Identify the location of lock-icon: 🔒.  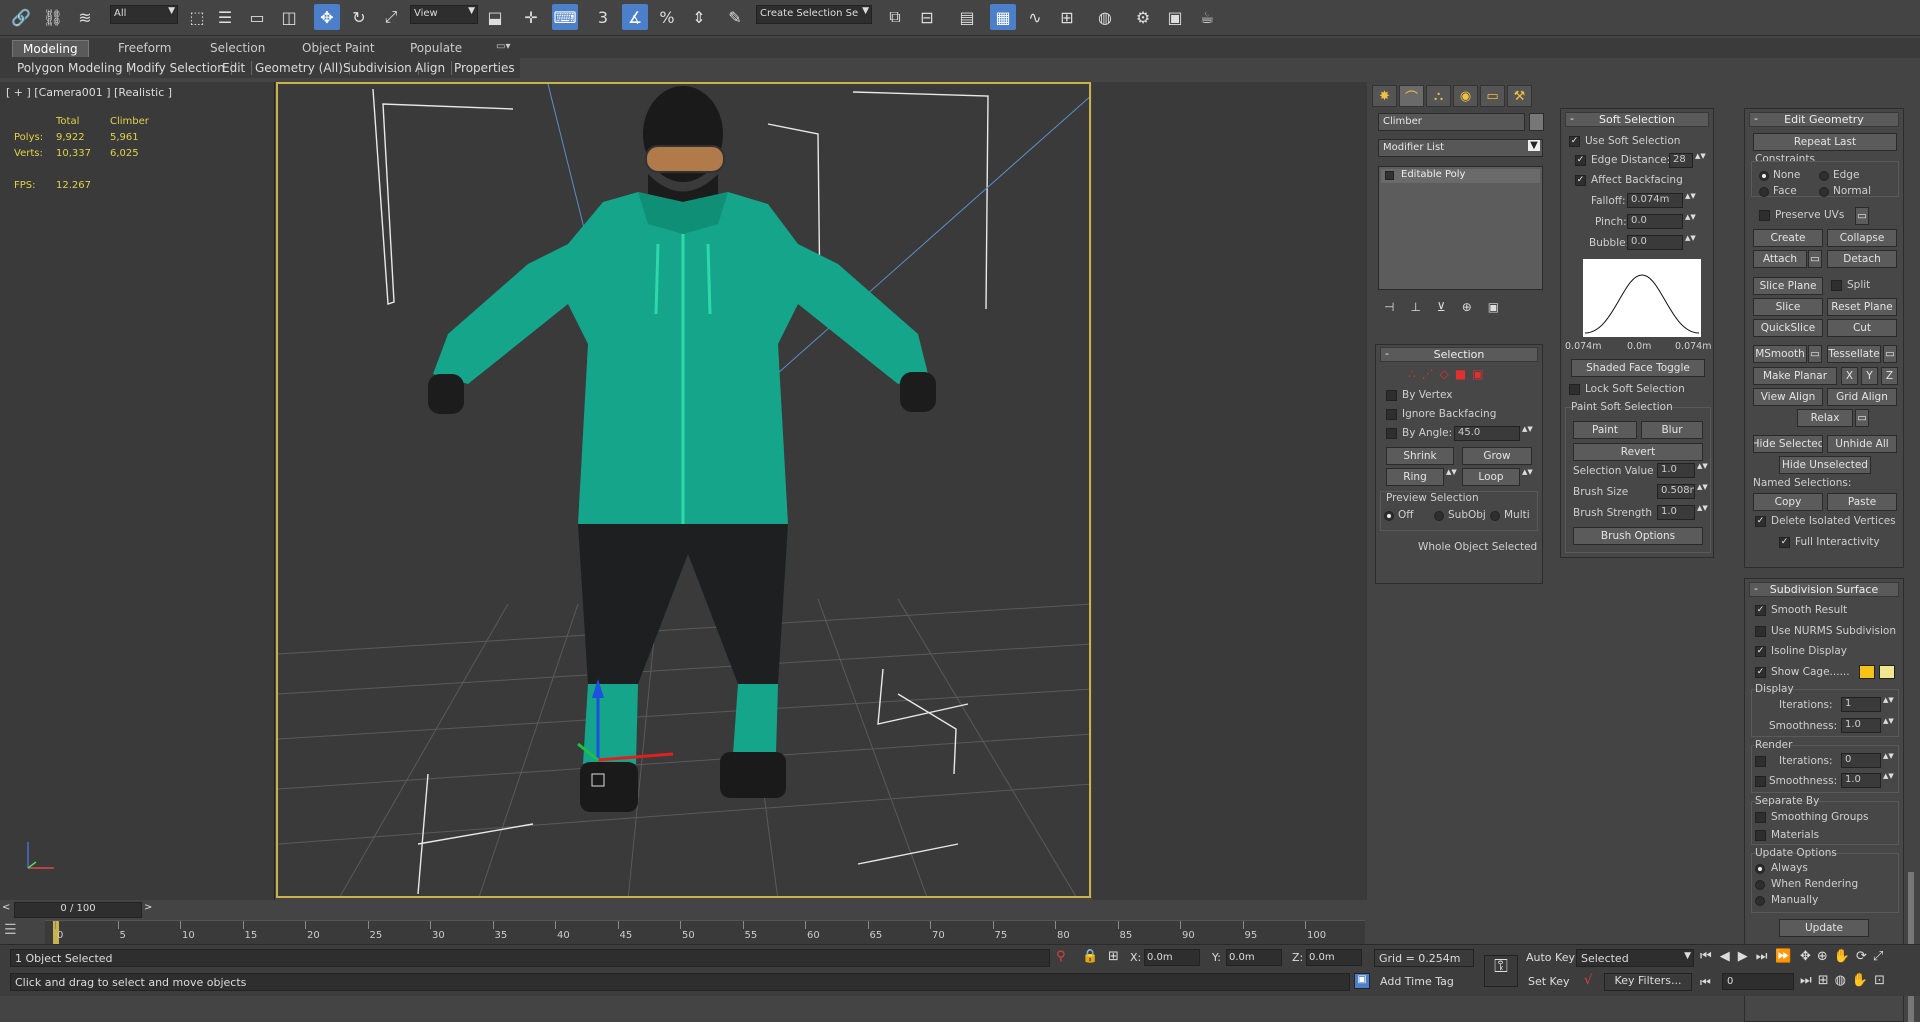
(1090, 956).